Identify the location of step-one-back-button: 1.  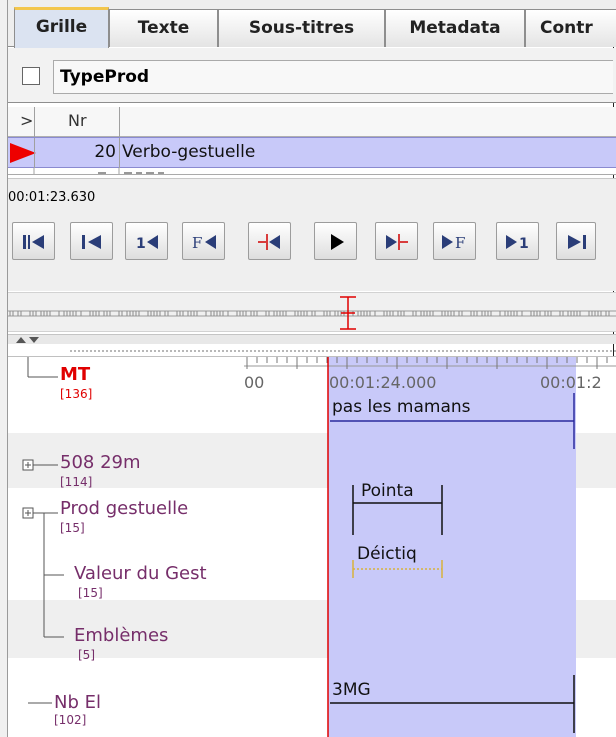
(146, 241).